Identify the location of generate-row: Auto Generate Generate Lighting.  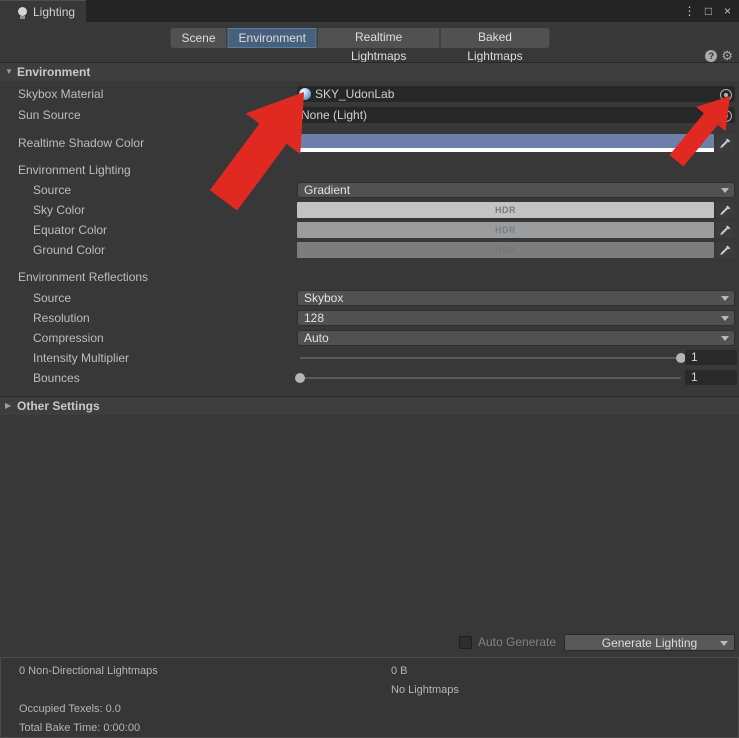
(369, 643).